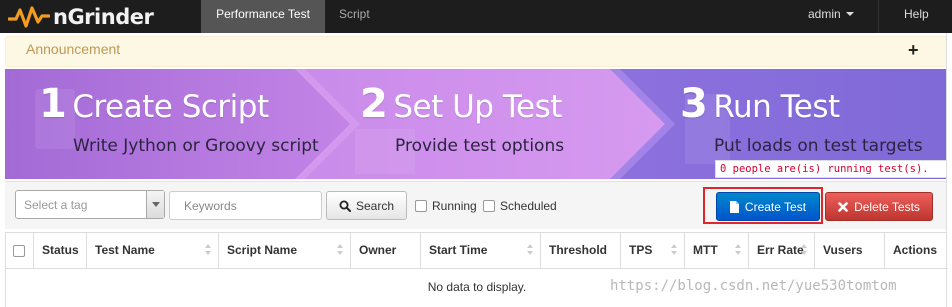 This screenshot has width=952, height=307. I want to click on column-vusers-label: Vusers, so click(843, 250).